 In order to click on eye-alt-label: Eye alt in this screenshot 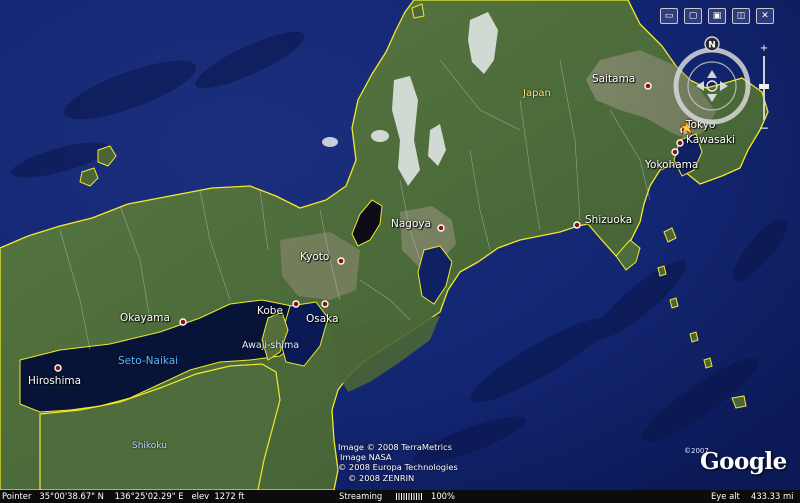, I will do `click(725, 496)`.